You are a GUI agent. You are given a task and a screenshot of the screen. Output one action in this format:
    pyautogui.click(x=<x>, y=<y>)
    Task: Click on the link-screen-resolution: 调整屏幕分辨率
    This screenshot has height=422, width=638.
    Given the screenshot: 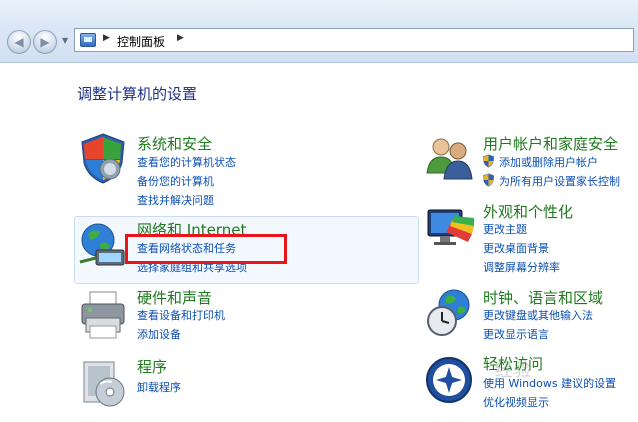 What is the action you would take?
    pyautogui.click(x=521, y=267)
    